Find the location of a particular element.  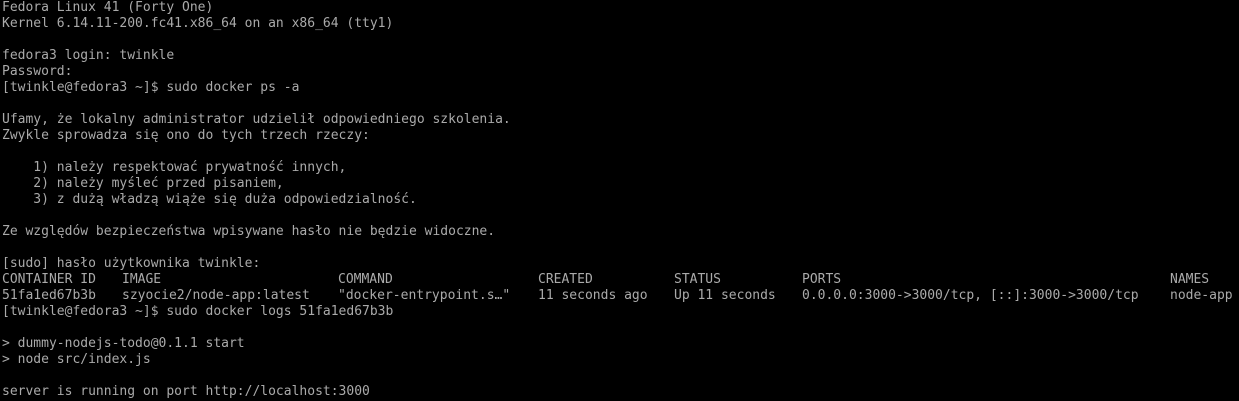

lecture-line: 1) należy respektować prywatność innych, is located at coordinates (174, 167).